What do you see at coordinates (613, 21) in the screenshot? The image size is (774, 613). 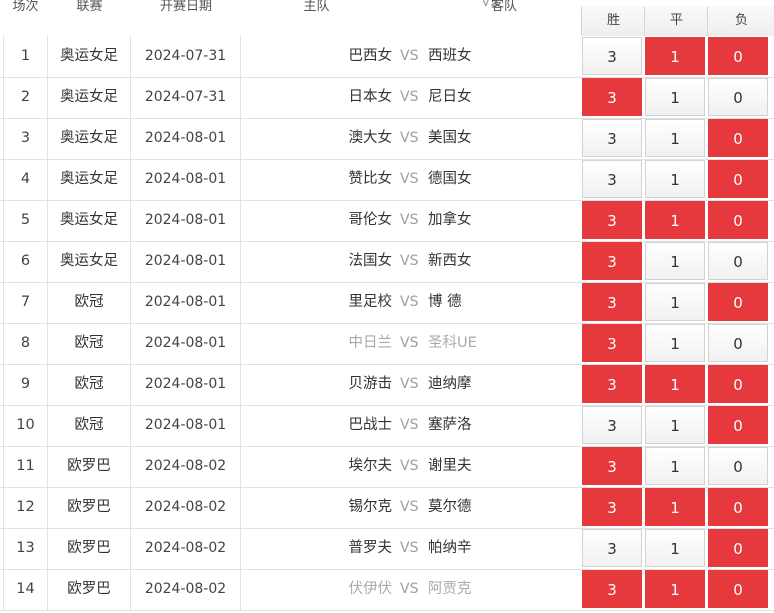 I see `header-win: 胜` at bounding box center [613, 21].